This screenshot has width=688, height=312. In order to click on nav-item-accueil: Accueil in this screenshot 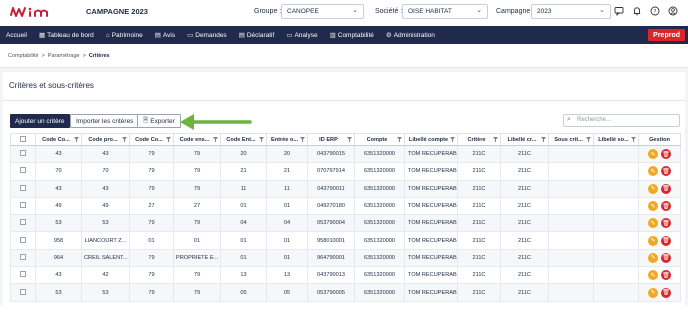, I will do `click(16, 35)`.